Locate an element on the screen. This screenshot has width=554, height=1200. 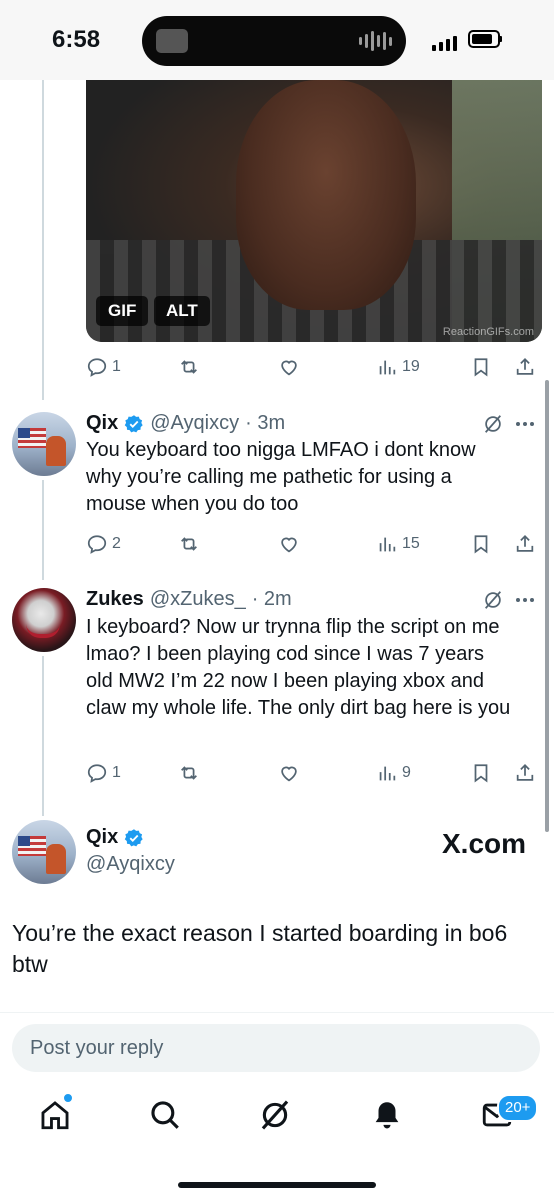
reply-count: 1 is located at coordinates (116, 366).